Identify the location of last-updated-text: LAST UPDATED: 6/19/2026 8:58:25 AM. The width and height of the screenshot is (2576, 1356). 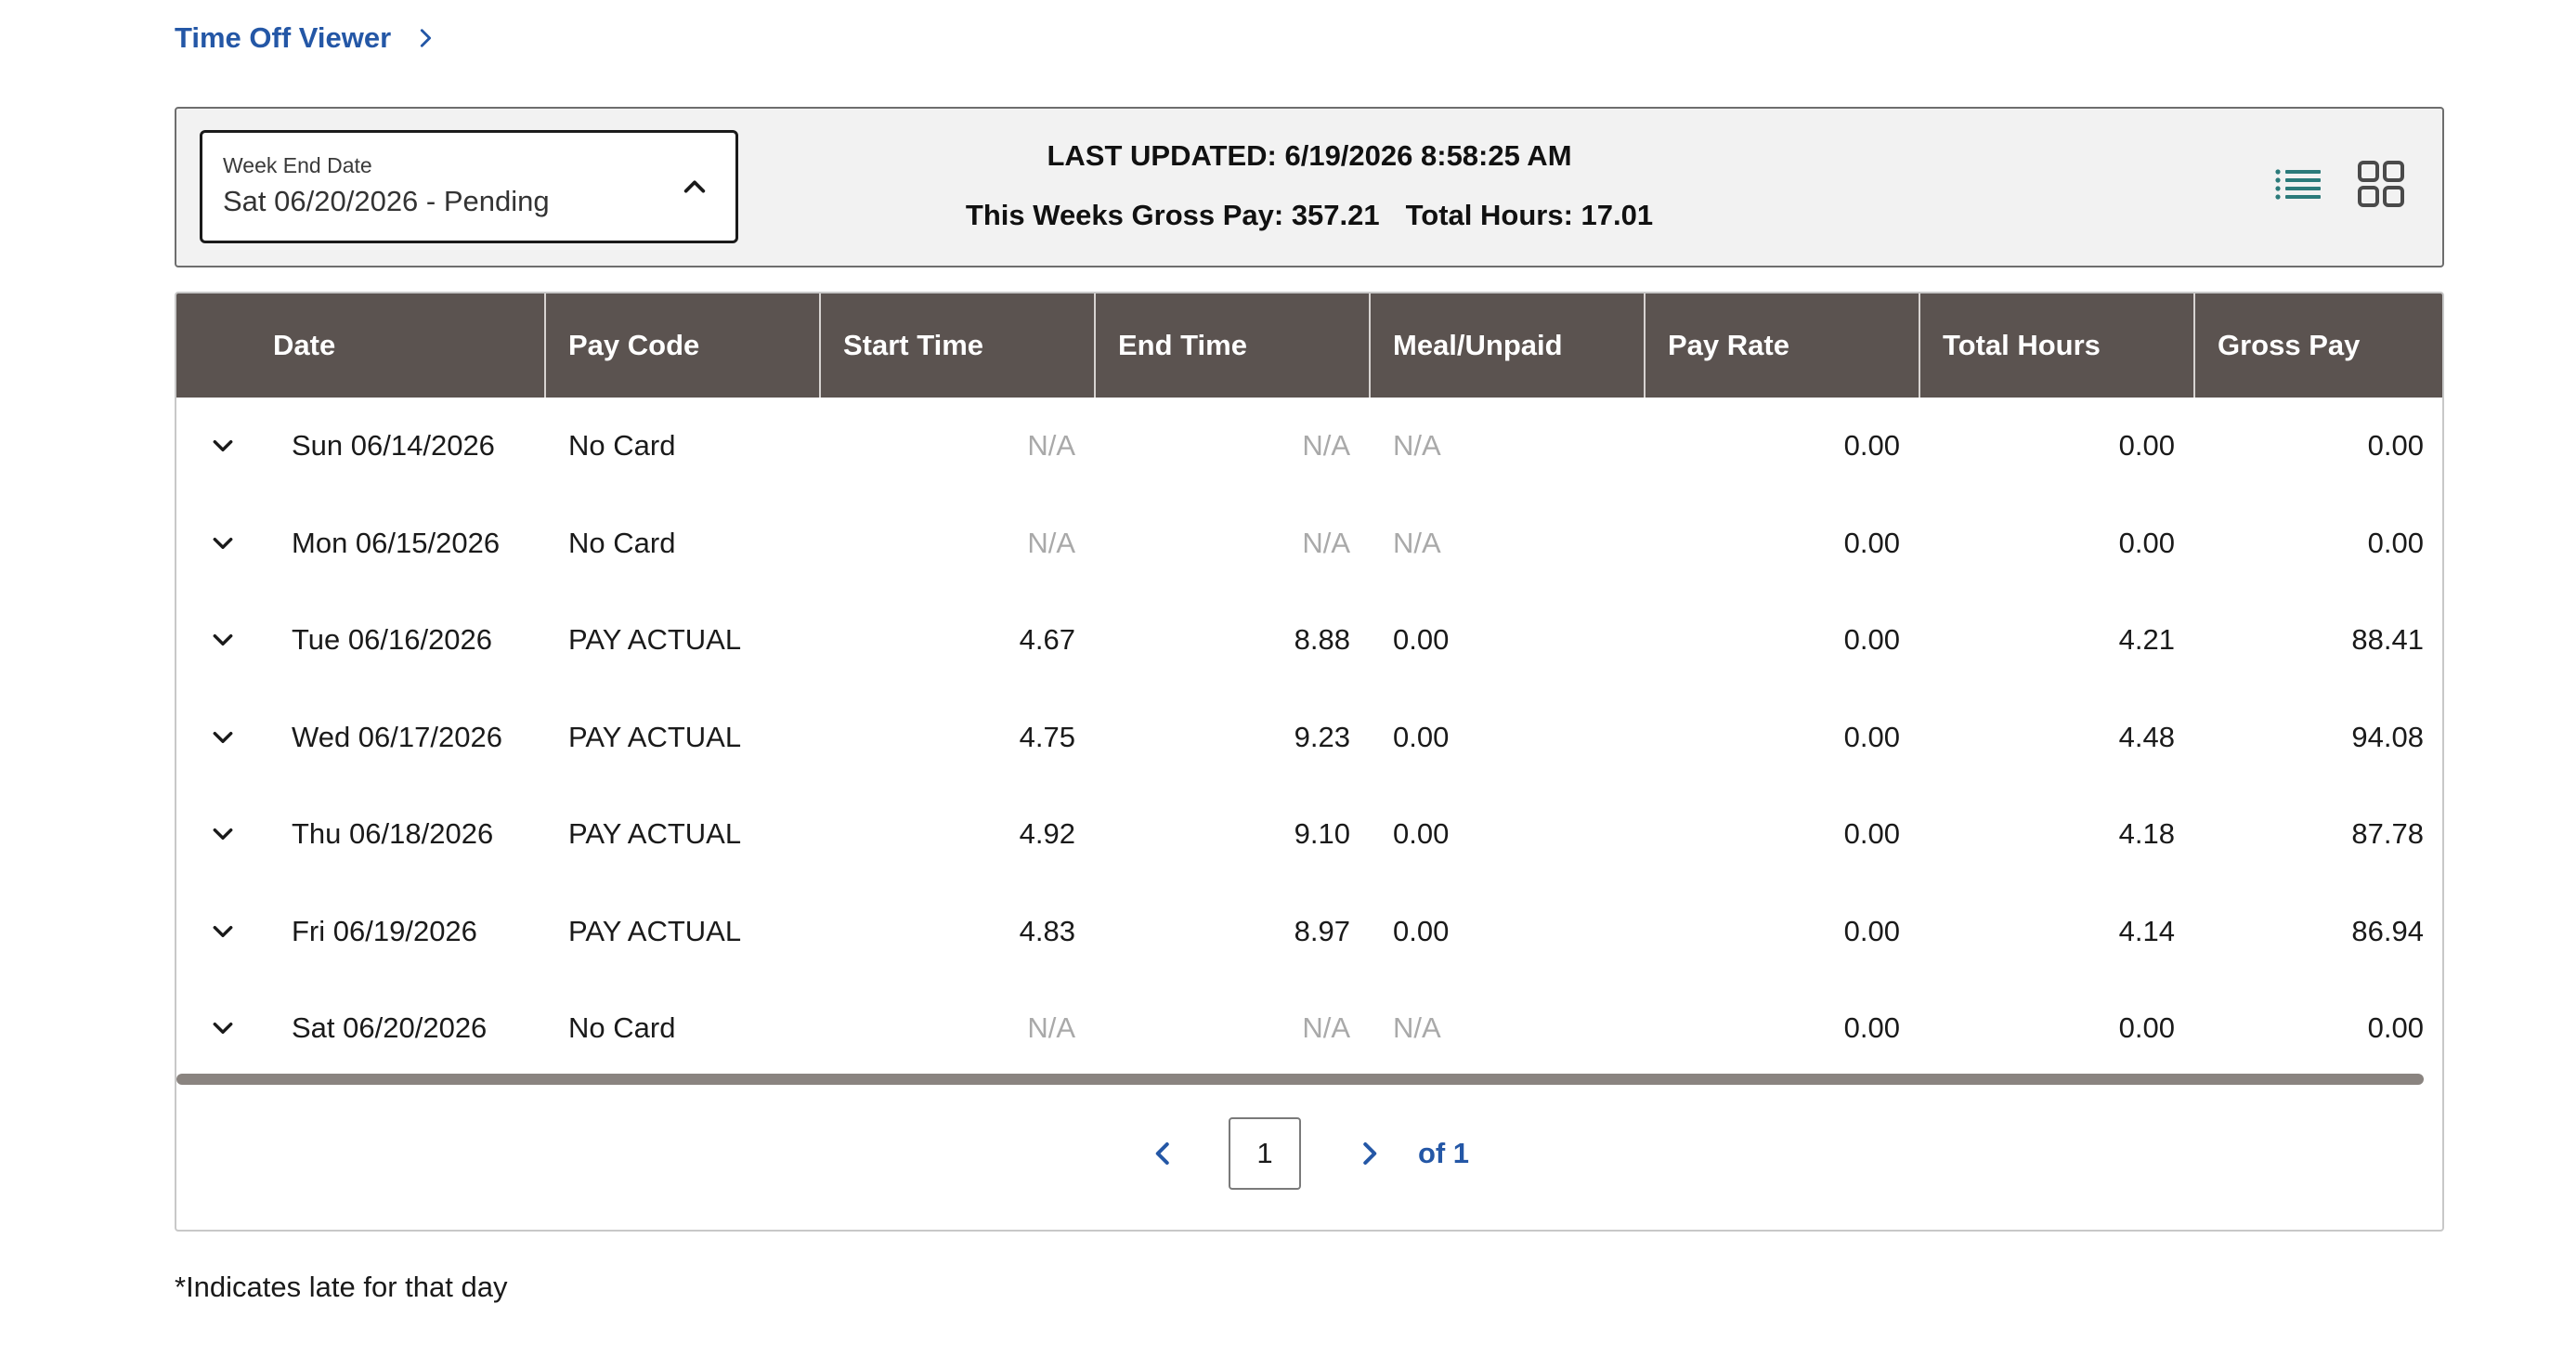
(1310, 155).